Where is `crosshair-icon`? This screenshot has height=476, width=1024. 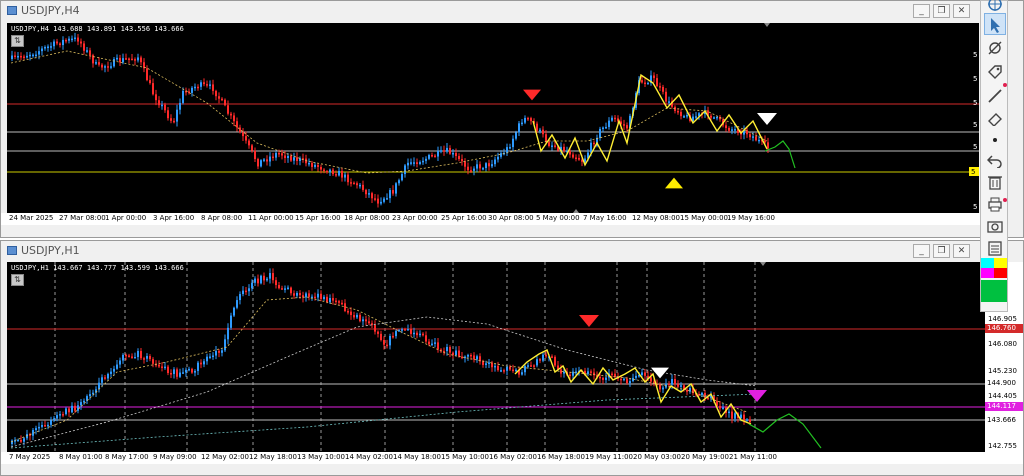
crosshair-icon is located at coordinates (995, 5).